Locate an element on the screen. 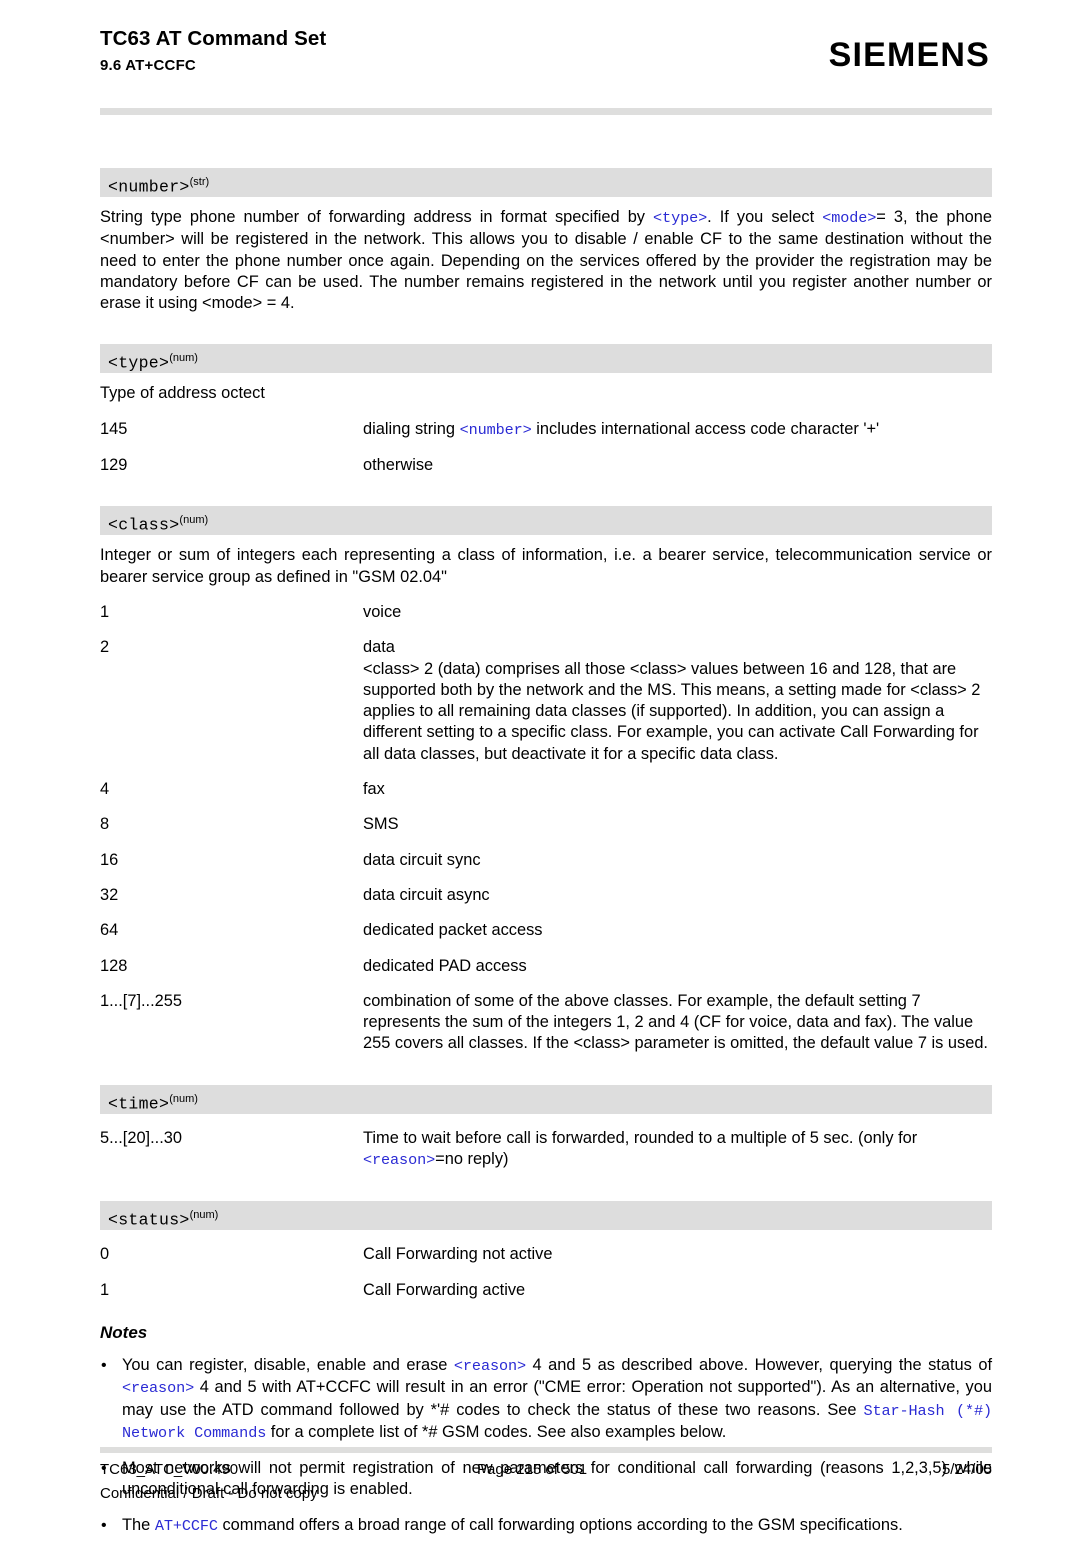 This screenshot has height=1551, width=1080. param-value: 4 is located at coordinates (105, 789).